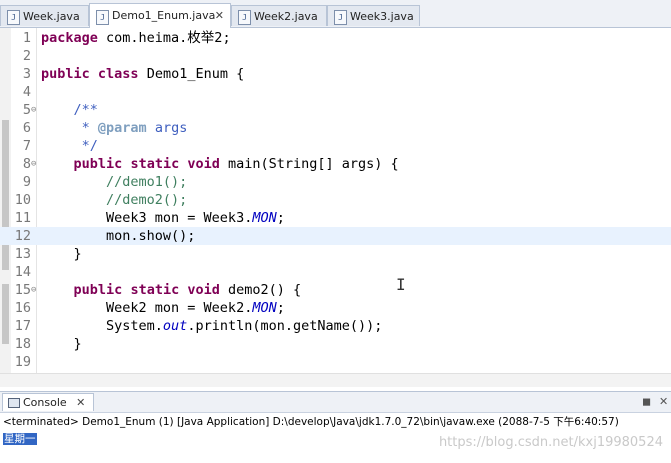 This screenshot has height=463, width=671. What do you see at coordinates (335, 380) in the screenshot?
I see `horizontal-scrollbar` at bounding box center [335, 380].